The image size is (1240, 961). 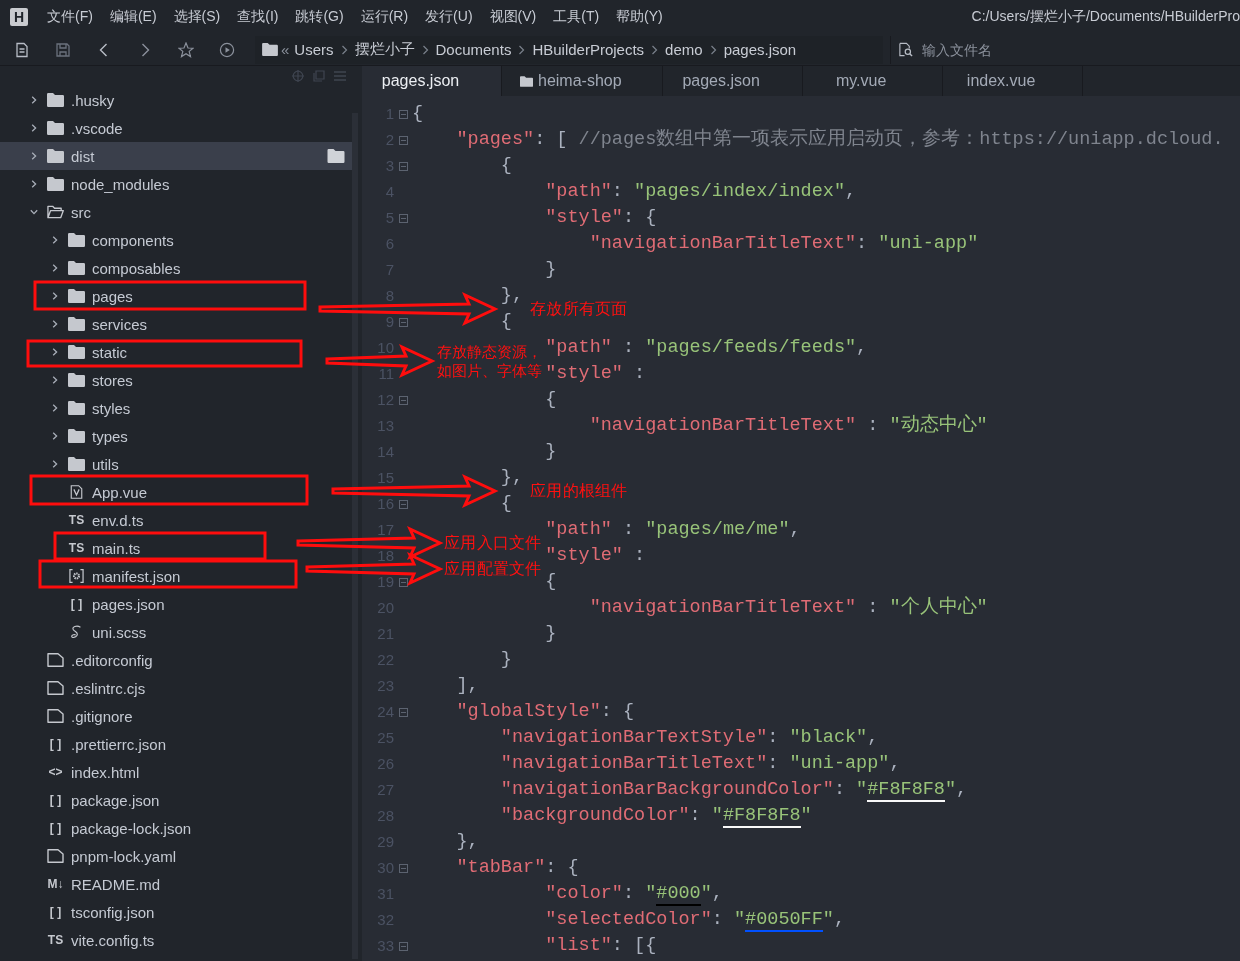 I want to click on tree-item: .editorconfig, so click(x=176, y=660).